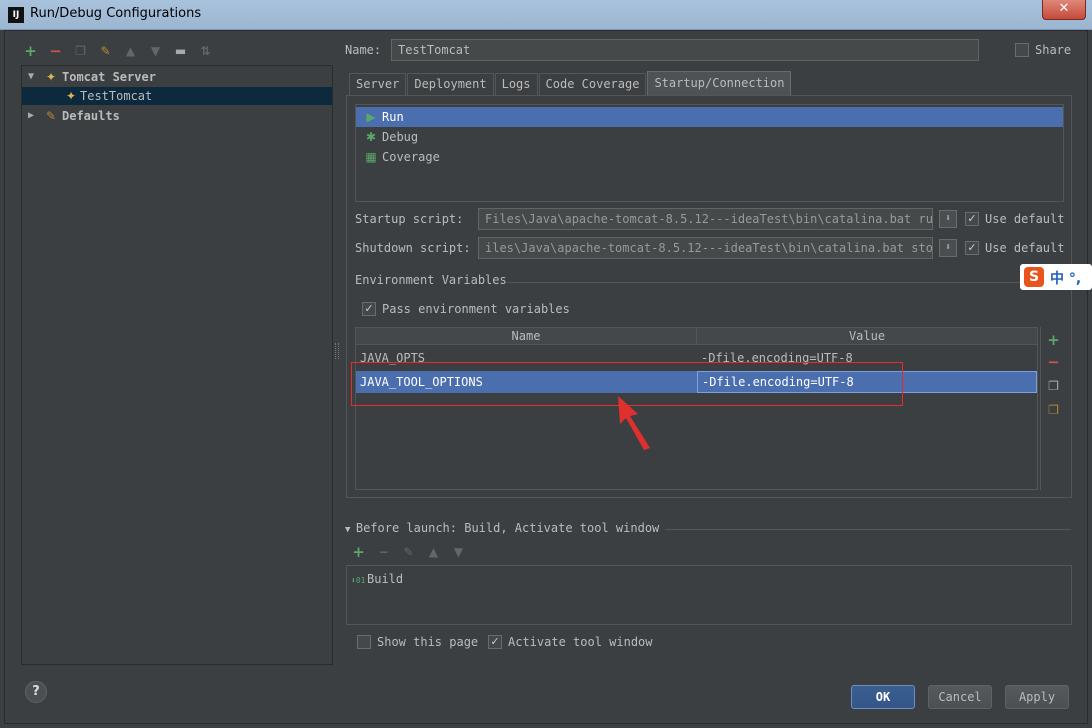  I want to click on collapse-arrow-icon: ▼, so click(350, 530).